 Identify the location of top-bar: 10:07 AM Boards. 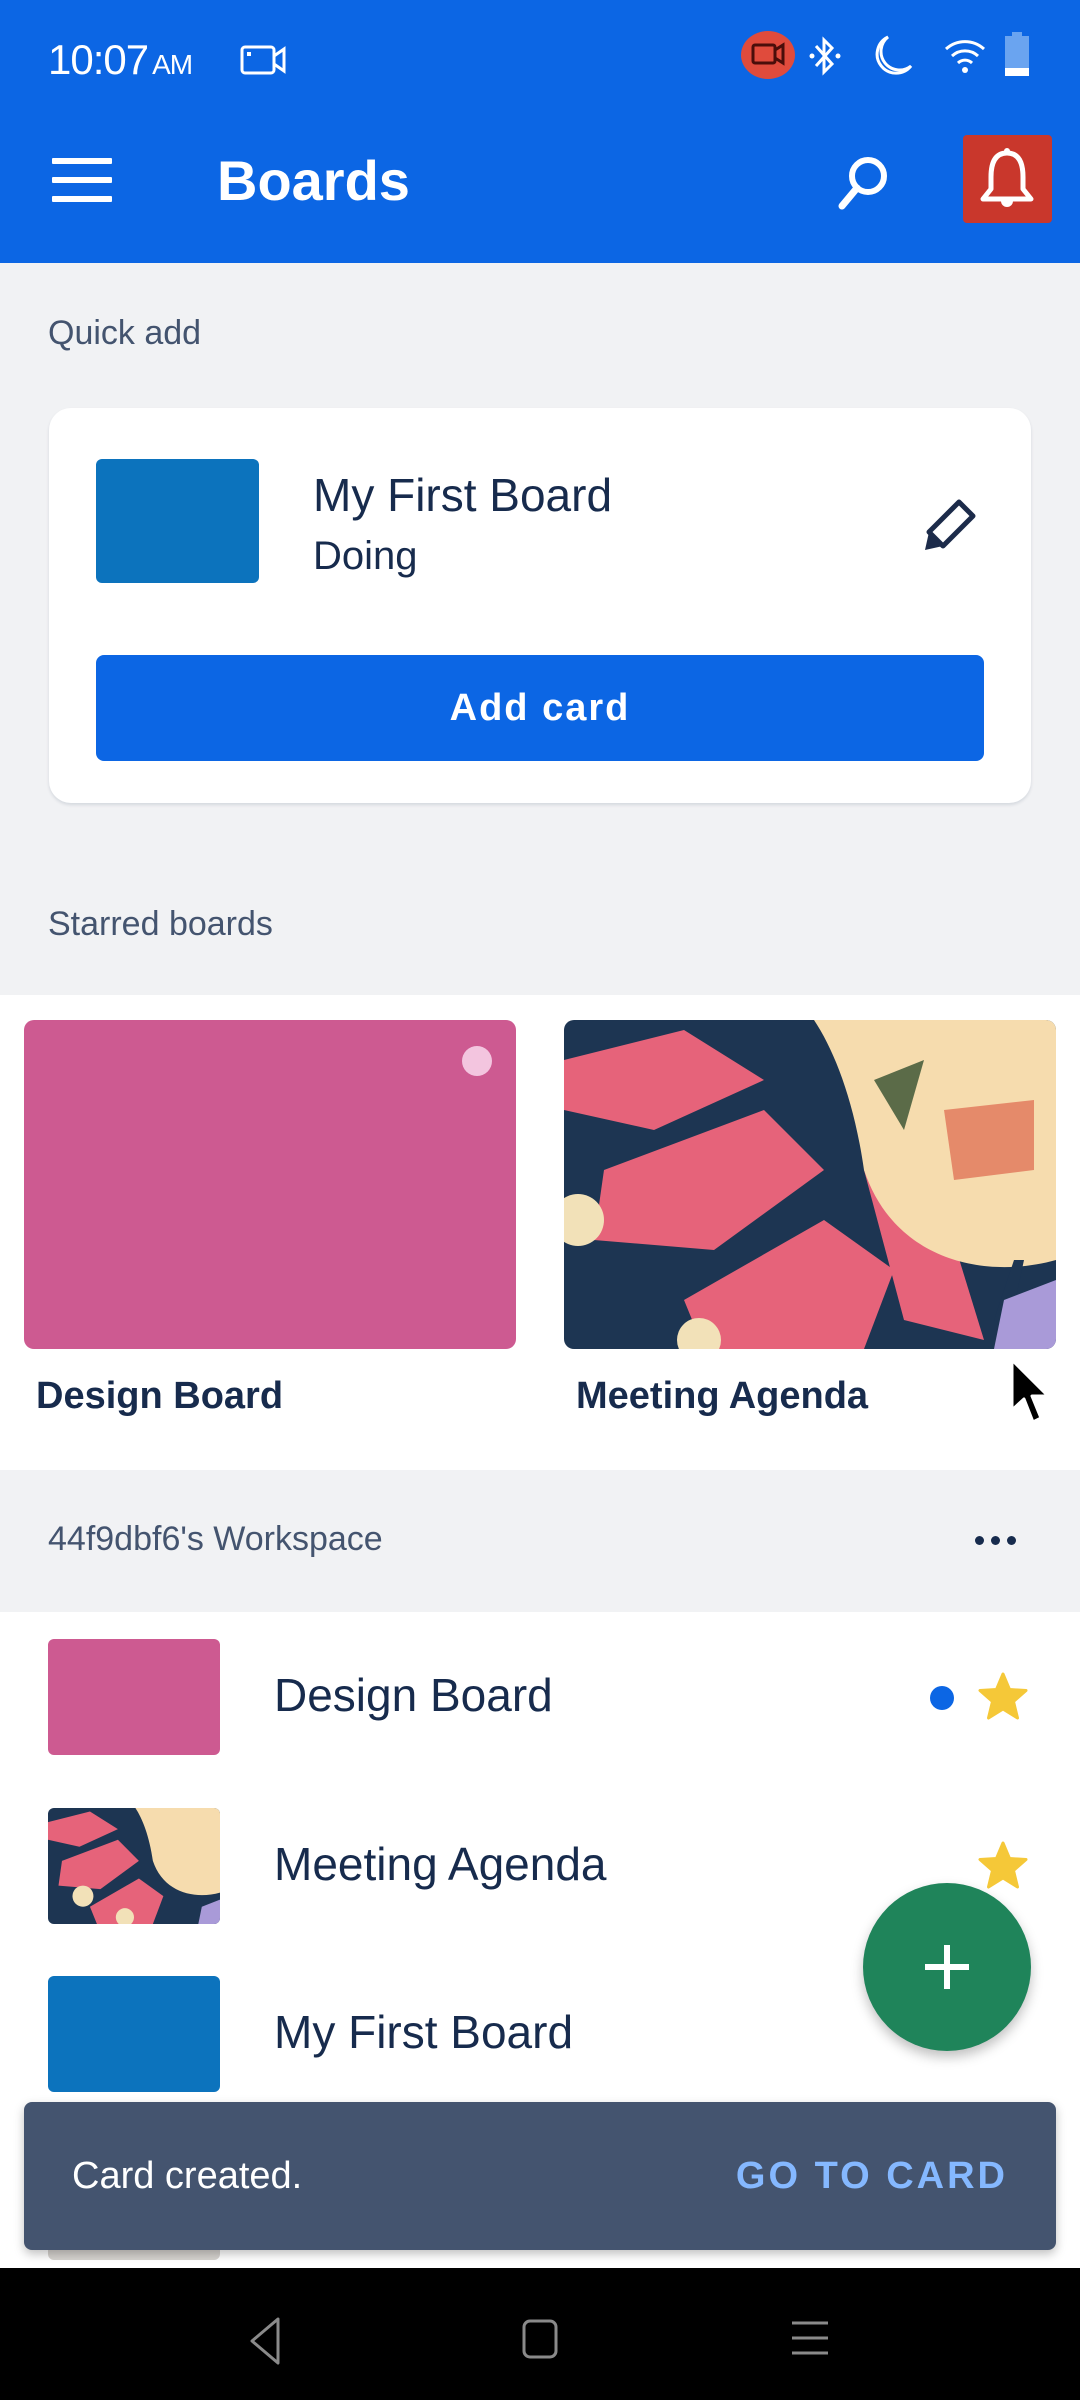
(540, 131).